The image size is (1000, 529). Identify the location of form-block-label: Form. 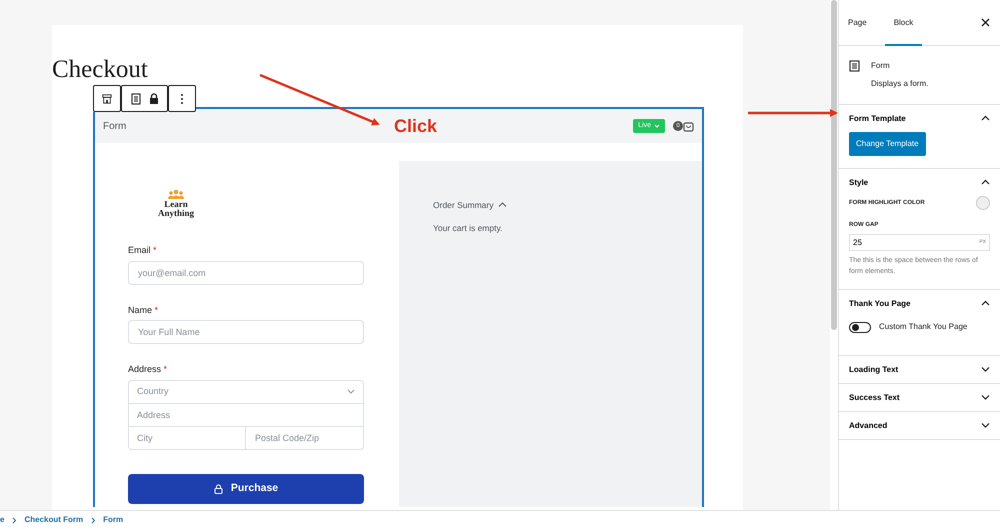
(114, 127).